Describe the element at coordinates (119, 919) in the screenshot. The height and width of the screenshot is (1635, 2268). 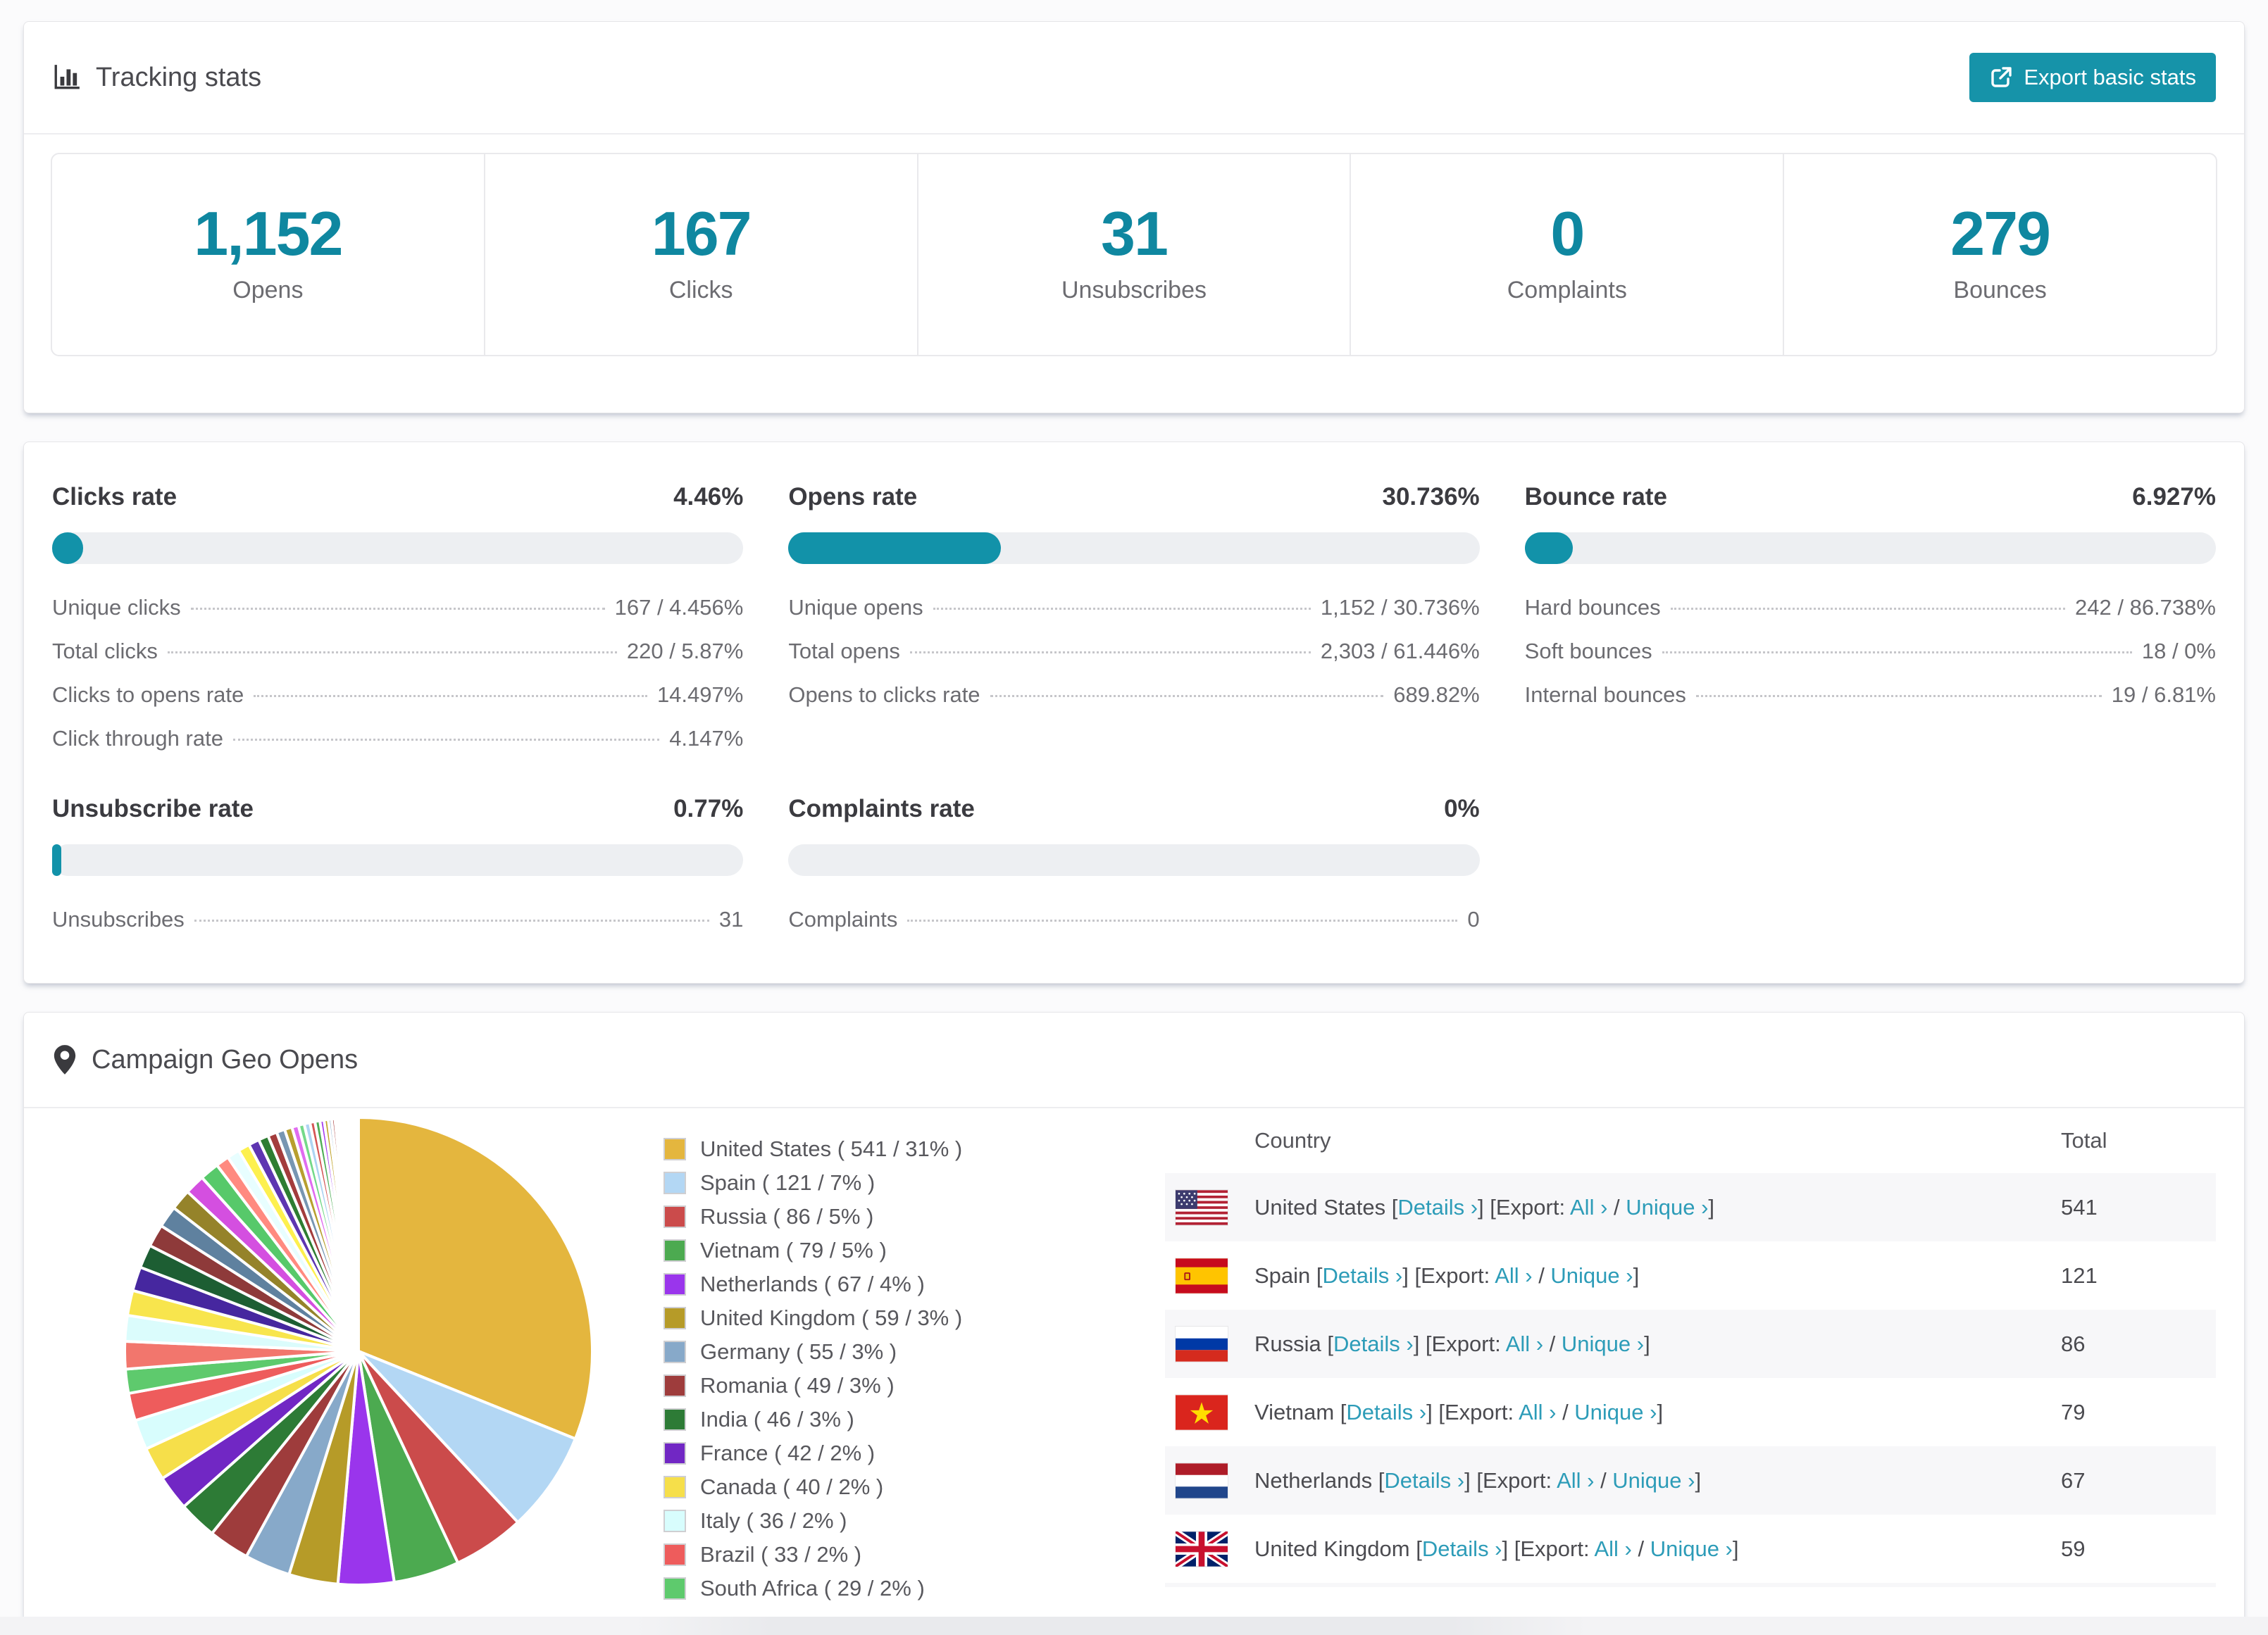
I see `rate-row-label: Unsubscribes` at that location.